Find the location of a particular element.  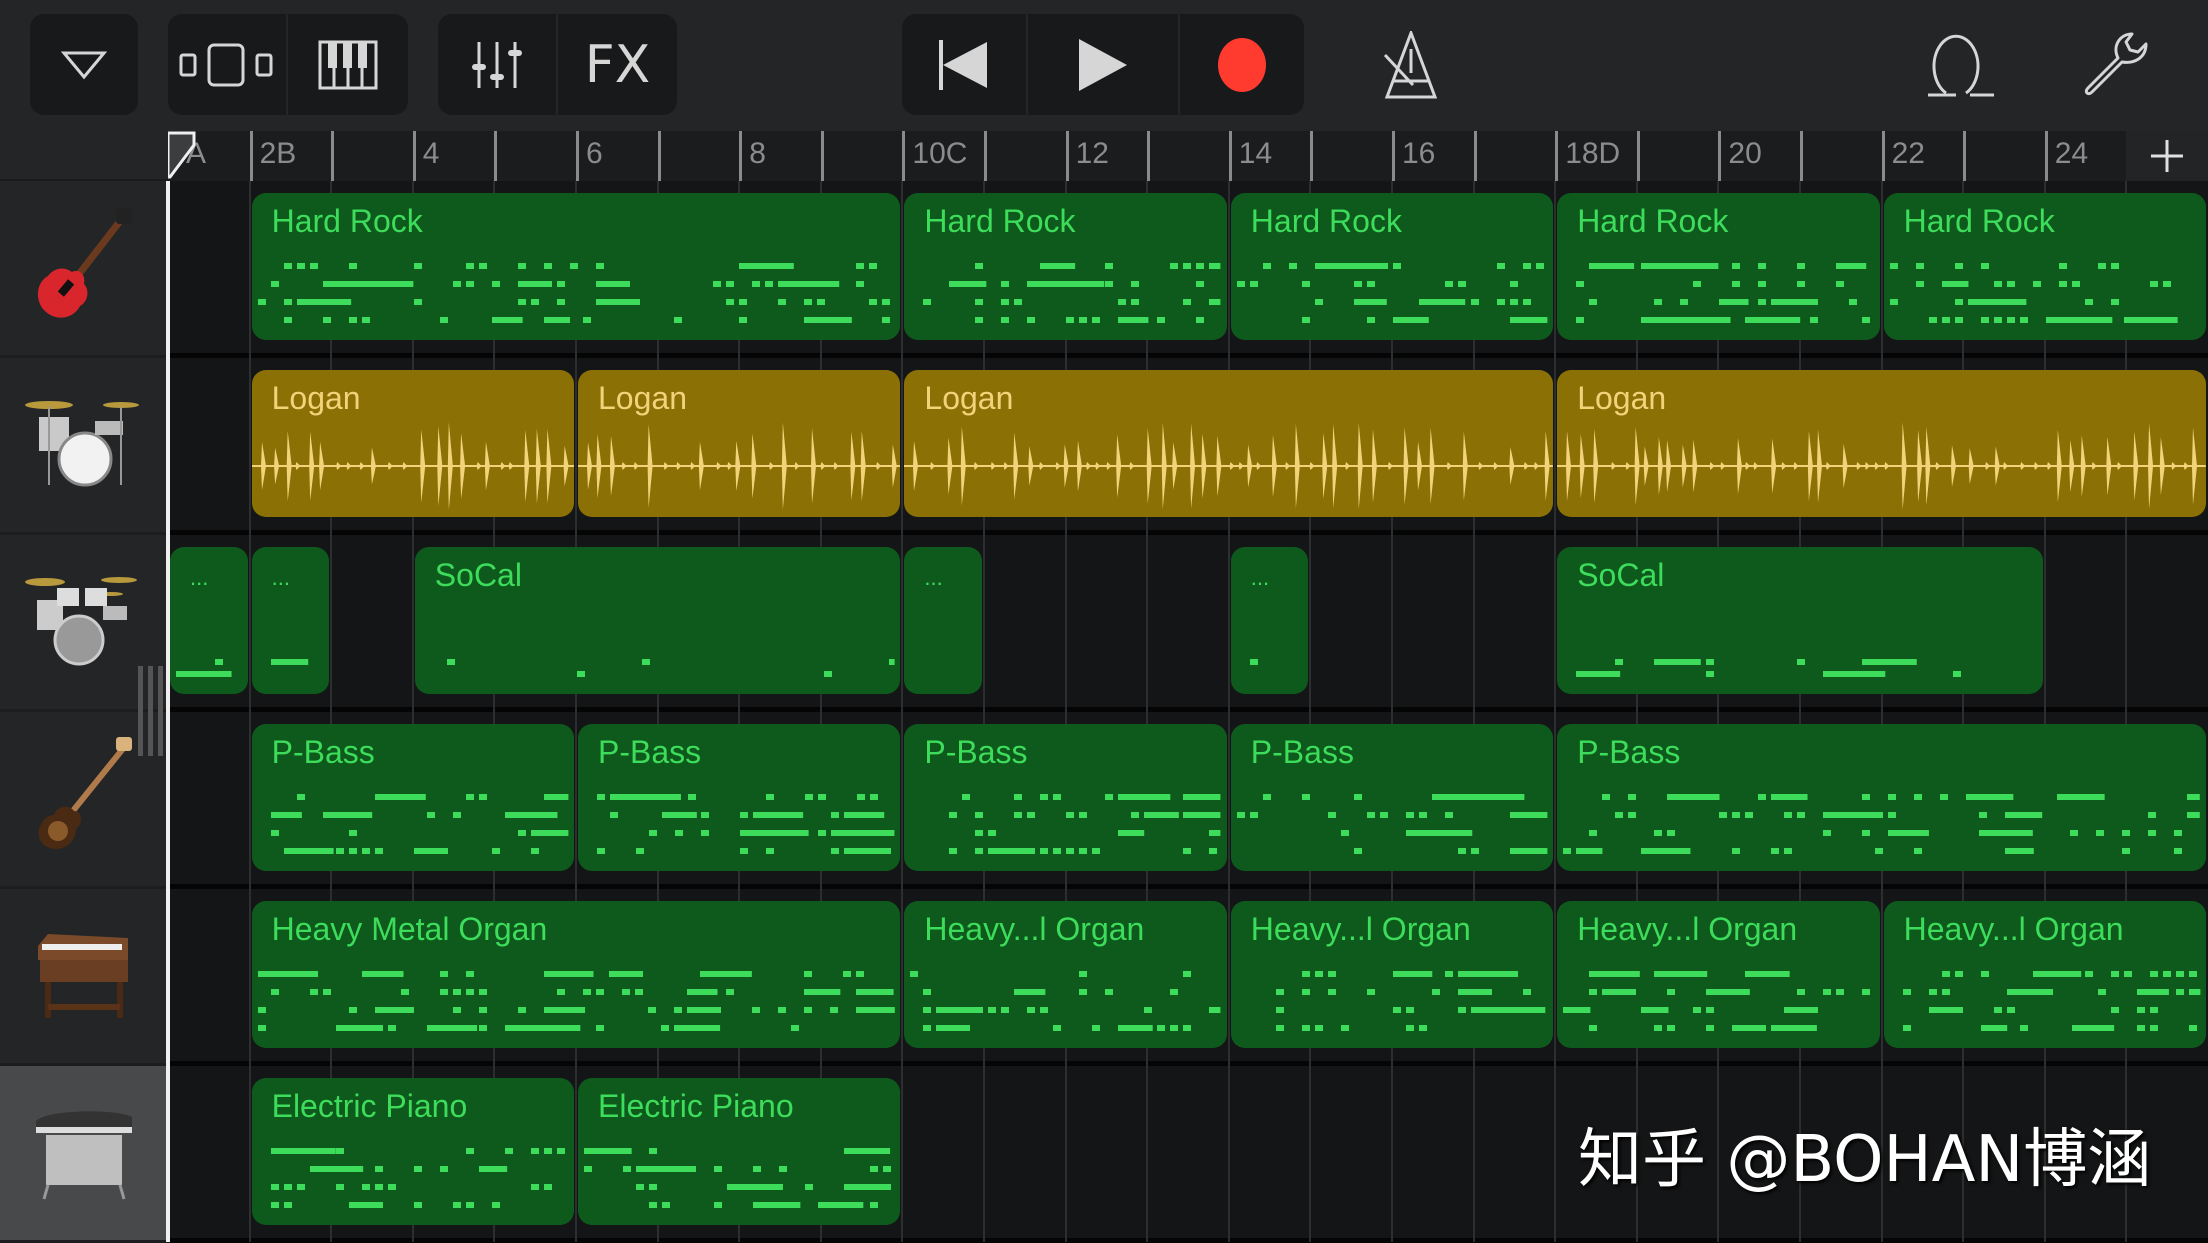

ruler-label: 18D is located at coordinates (1593, 153).